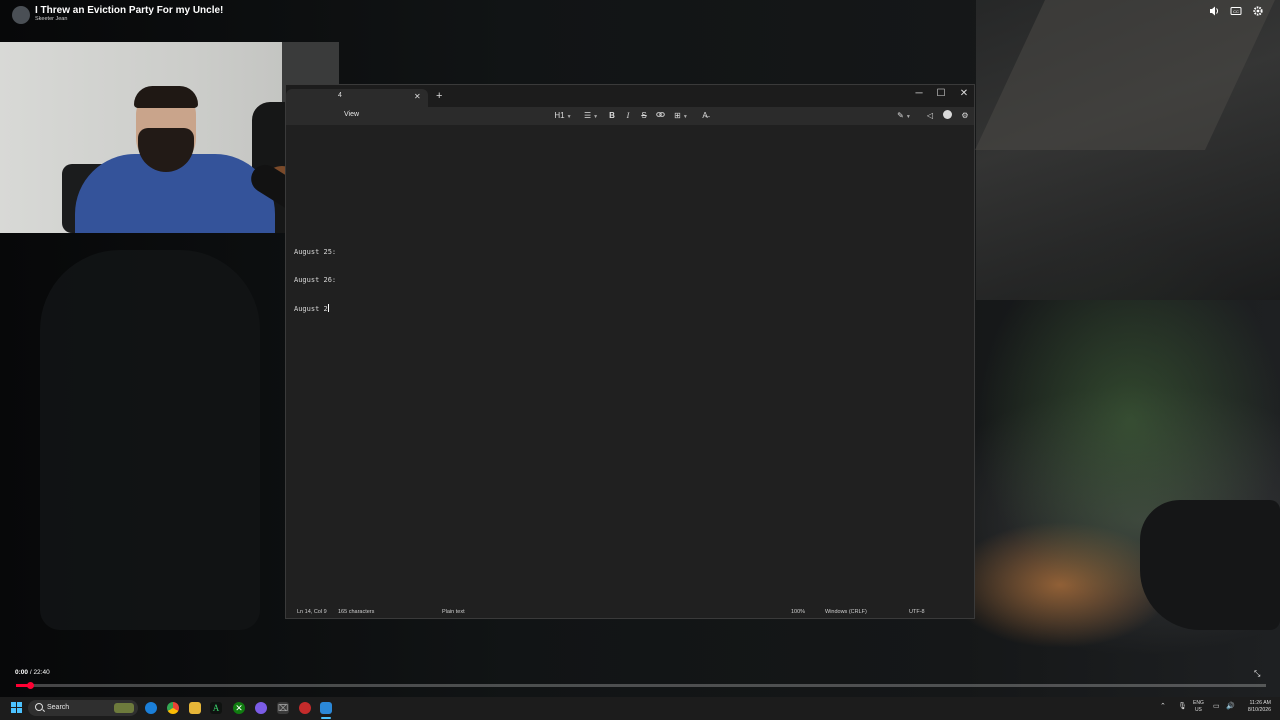 The height and width of the screenshot is (720, 1280). Describe the element at coordinates (151, 708) in the screenshot. I see `edge-icon` at that location.